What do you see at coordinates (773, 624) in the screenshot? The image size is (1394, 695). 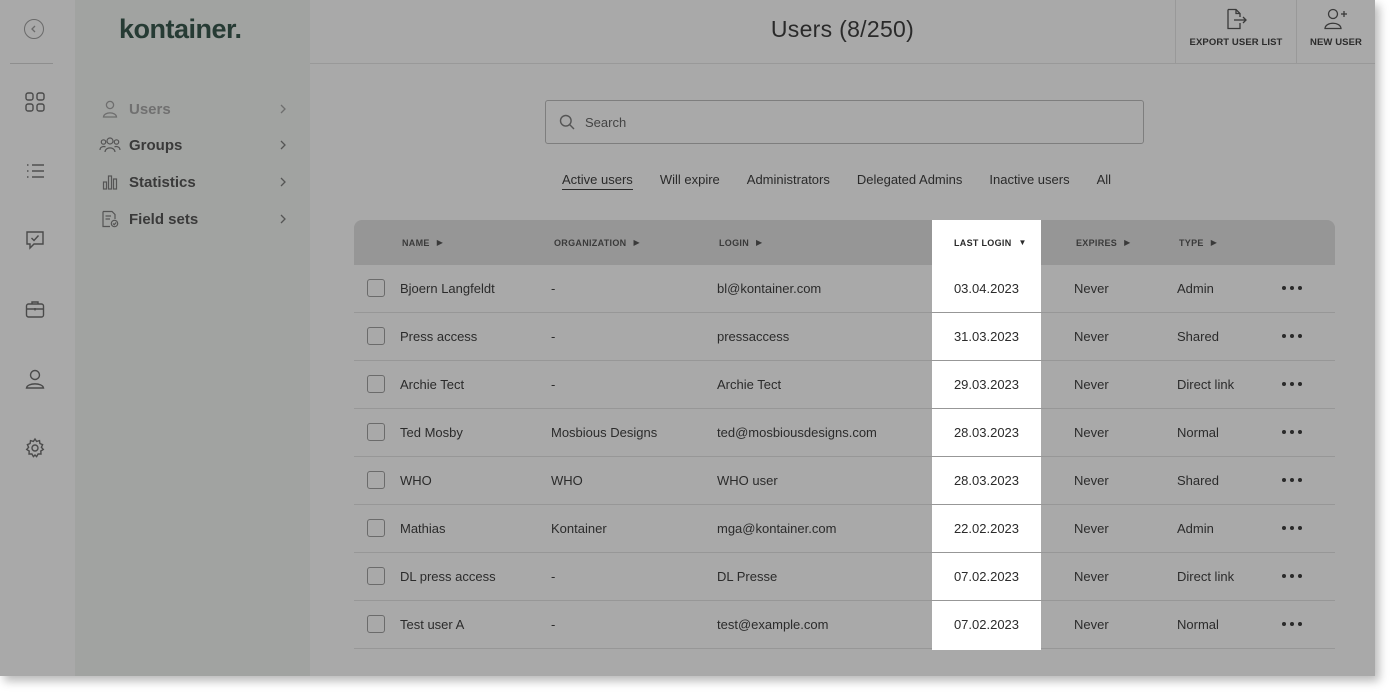 I see `cell-login: test@example.com` at bounding box center [773, 624].